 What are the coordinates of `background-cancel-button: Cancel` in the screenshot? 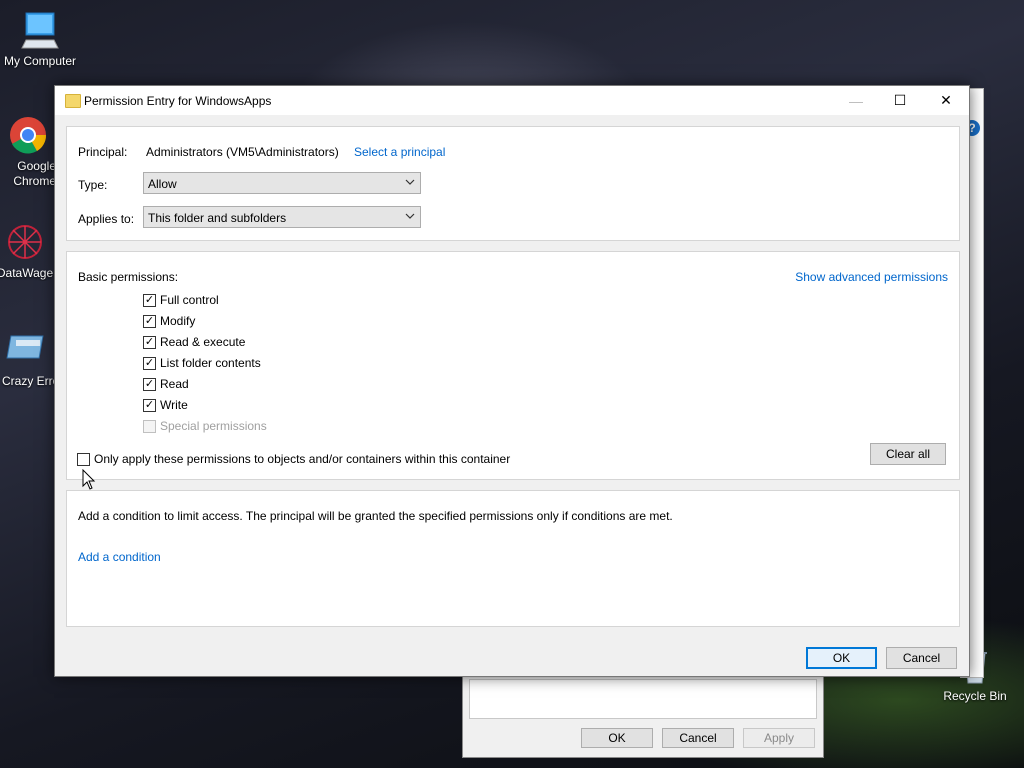 It's located at (698, 738).